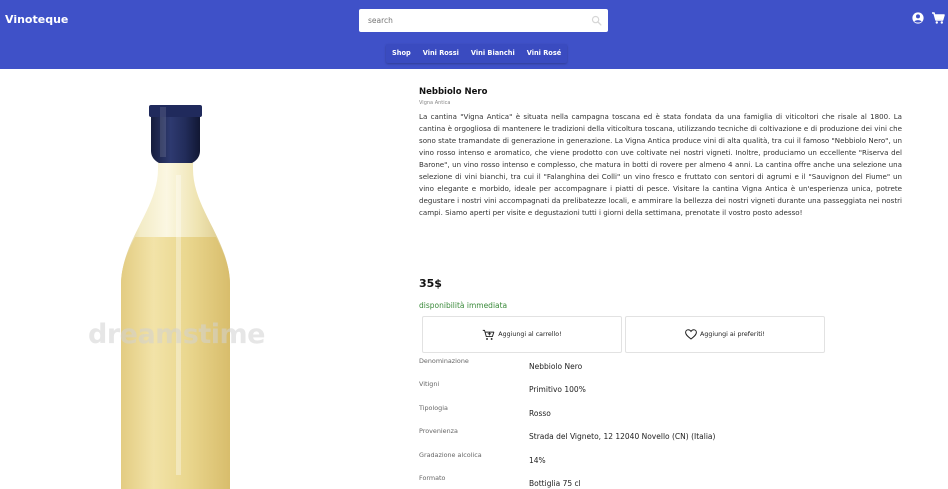 The height and width of the screenshot is (489, 948). What do you see at coordinates (493, 53) in the screenshot?
I see `nav-item-vini-bianchi: Vini Bianchi` at bounding box center [493, 53].